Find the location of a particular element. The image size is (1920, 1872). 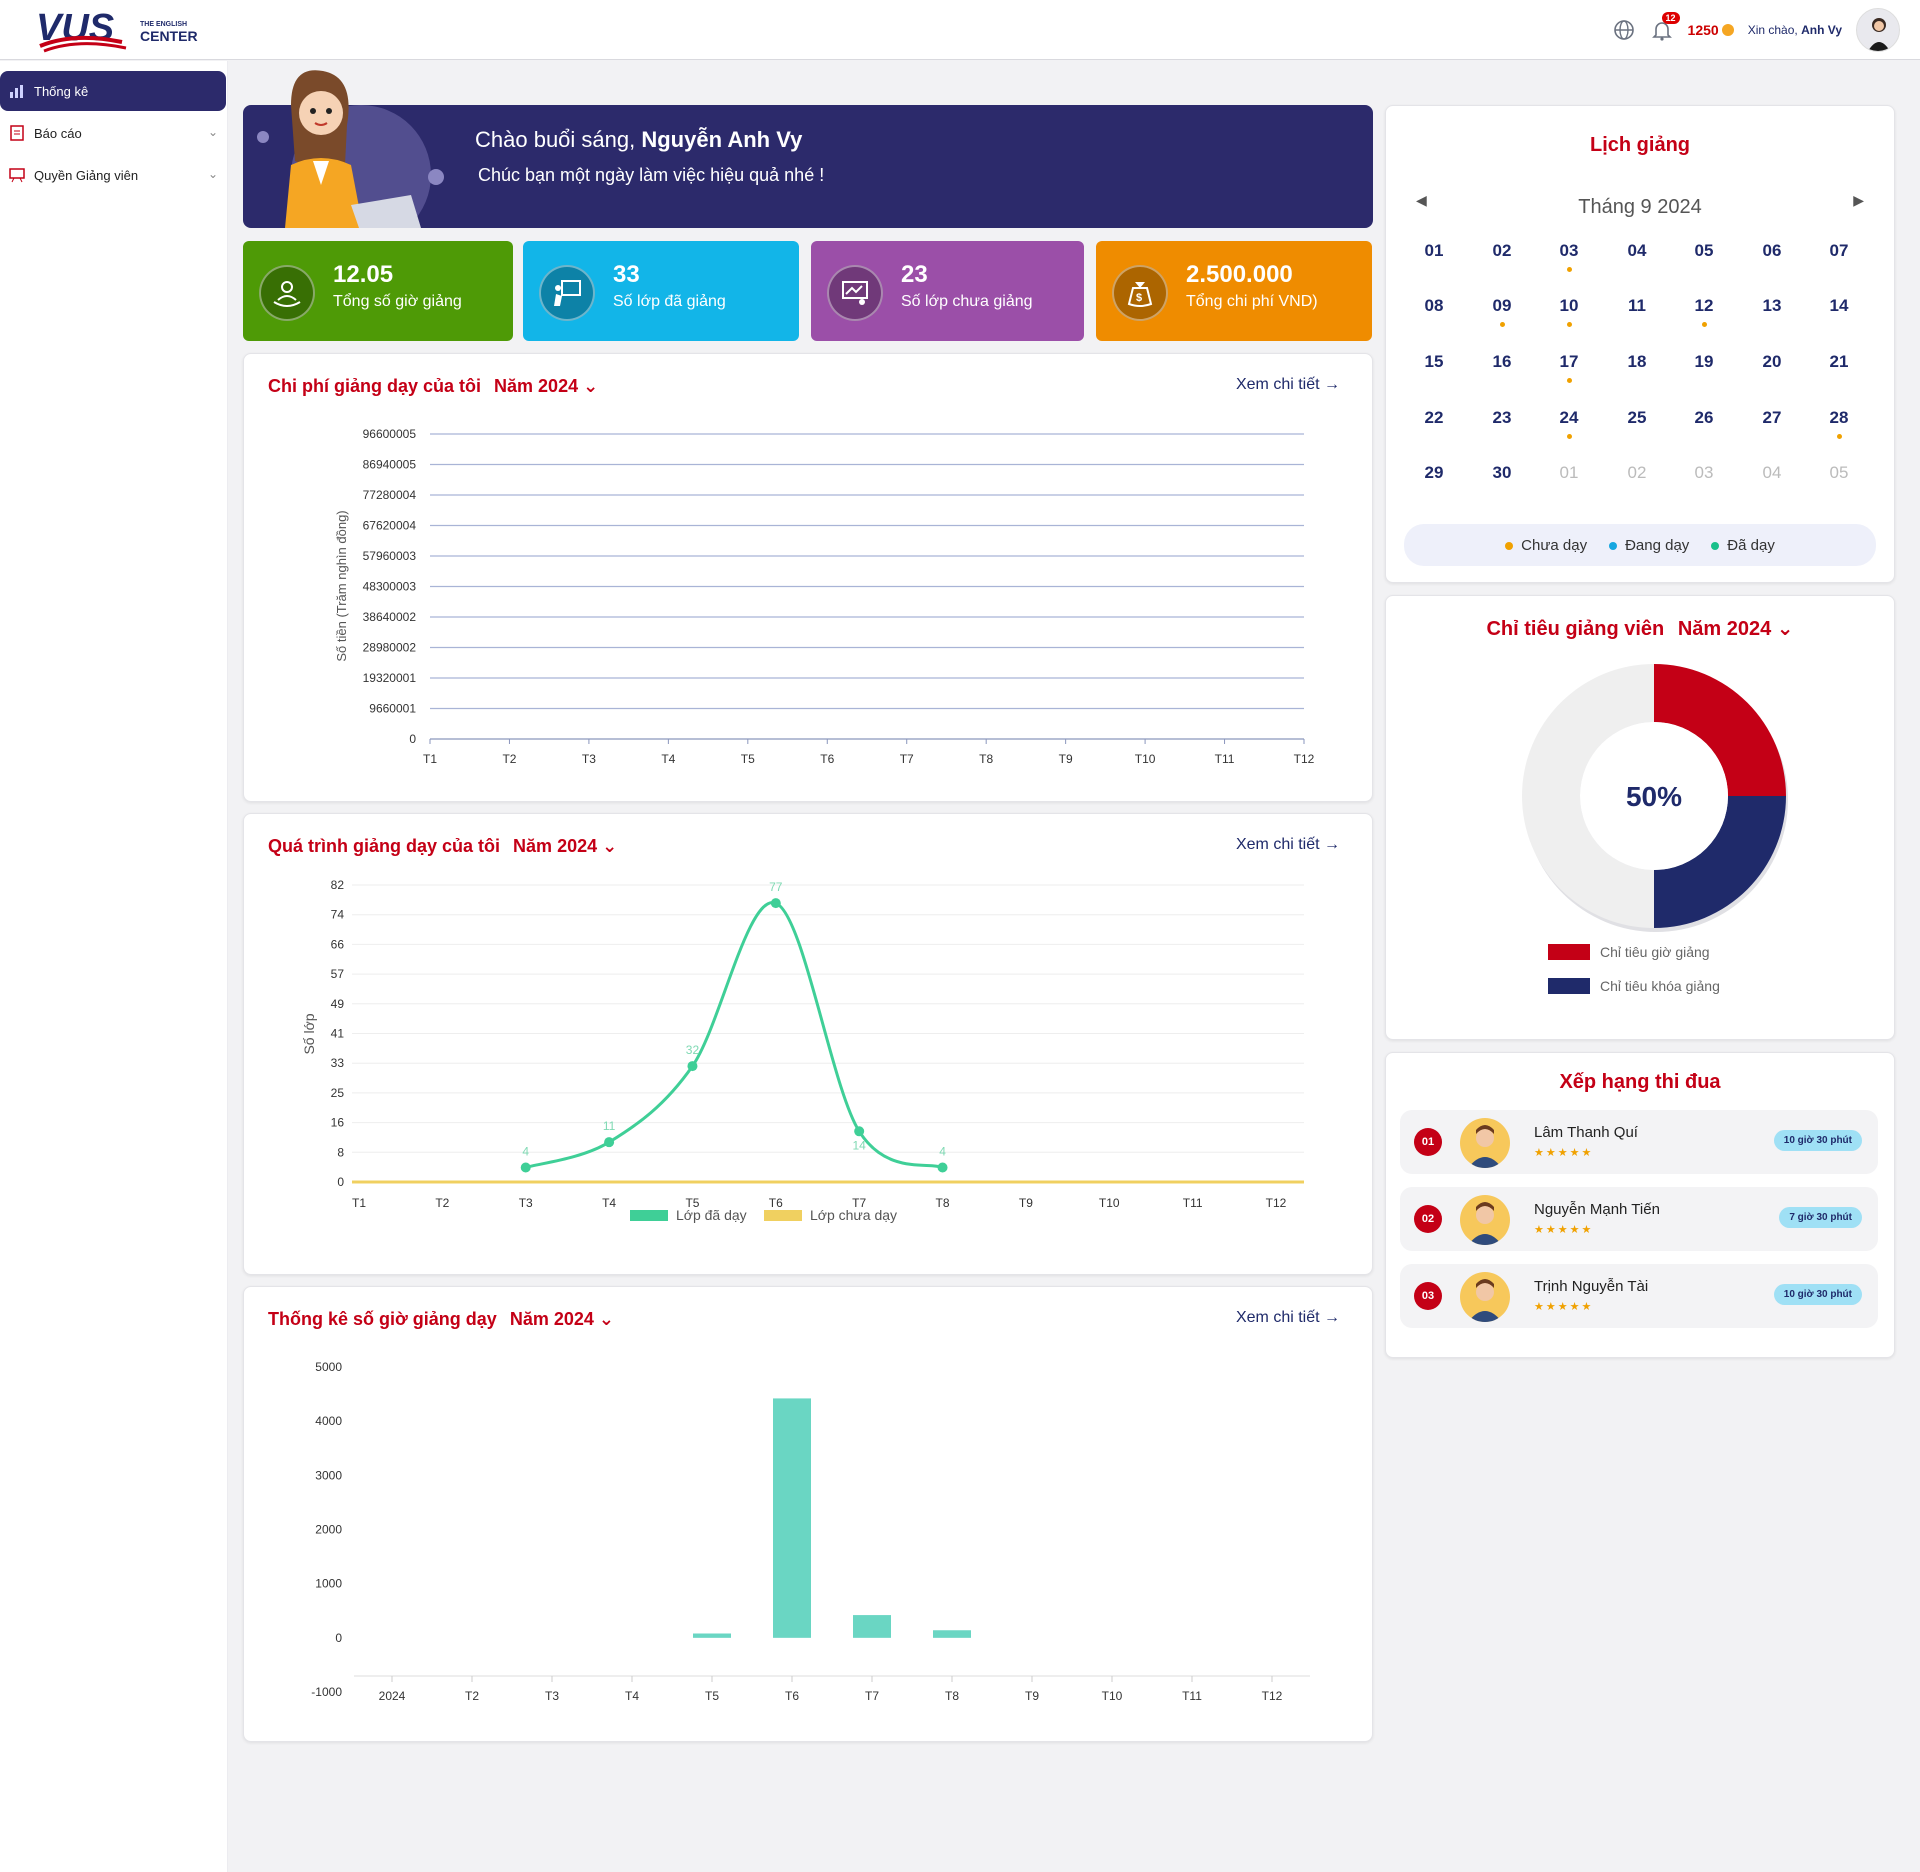

money-bag-icon: $ is located at coordinates (1140, 293).